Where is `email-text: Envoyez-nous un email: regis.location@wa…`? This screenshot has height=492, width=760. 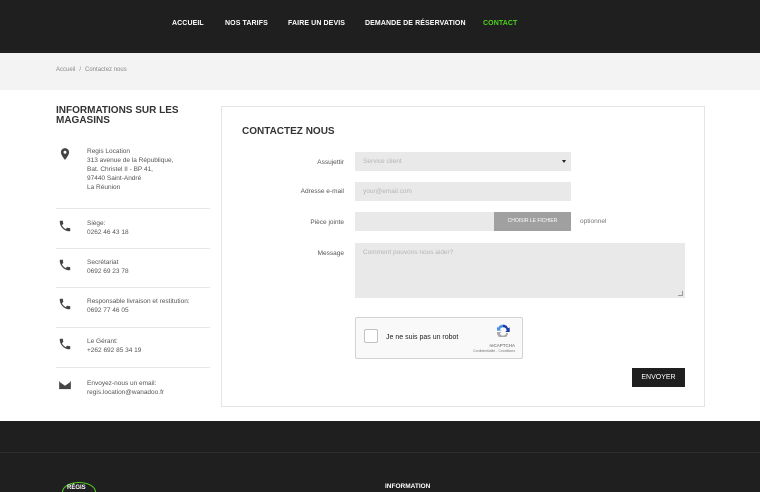 email-text: Envoyez-nous un email: regis.location@wa… is located at coordinates (125, 388).